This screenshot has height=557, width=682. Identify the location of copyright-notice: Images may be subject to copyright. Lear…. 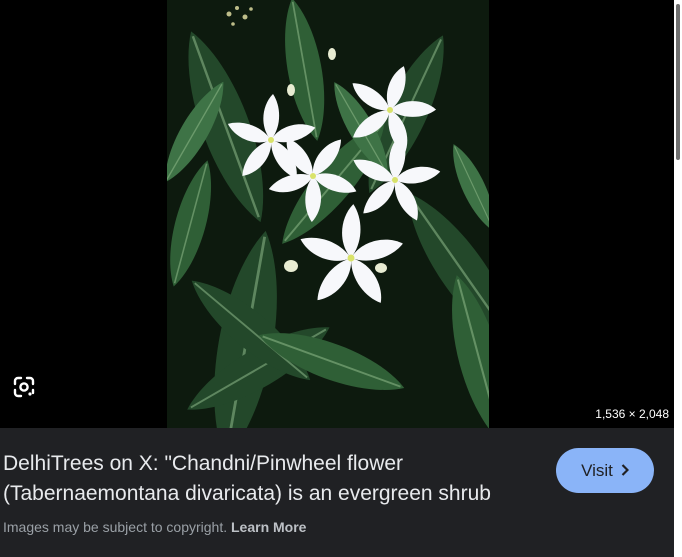
(154, 527).